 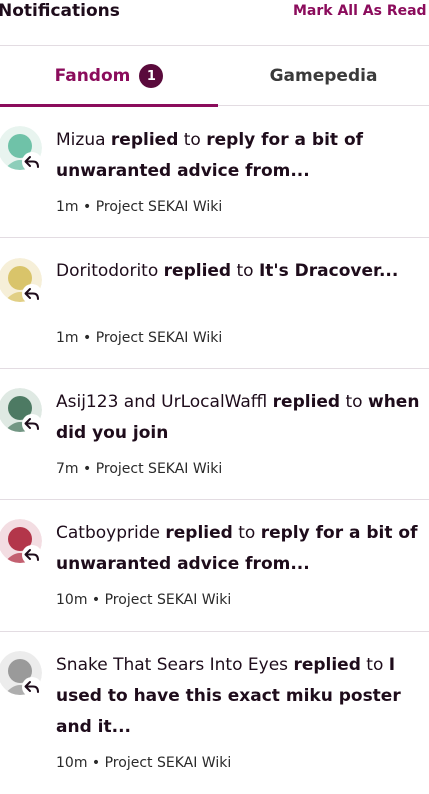 What do you see at coordinates (60, 11) in the screenshot?
I see `page-title: Notifications` at bounding box center [60, 11].